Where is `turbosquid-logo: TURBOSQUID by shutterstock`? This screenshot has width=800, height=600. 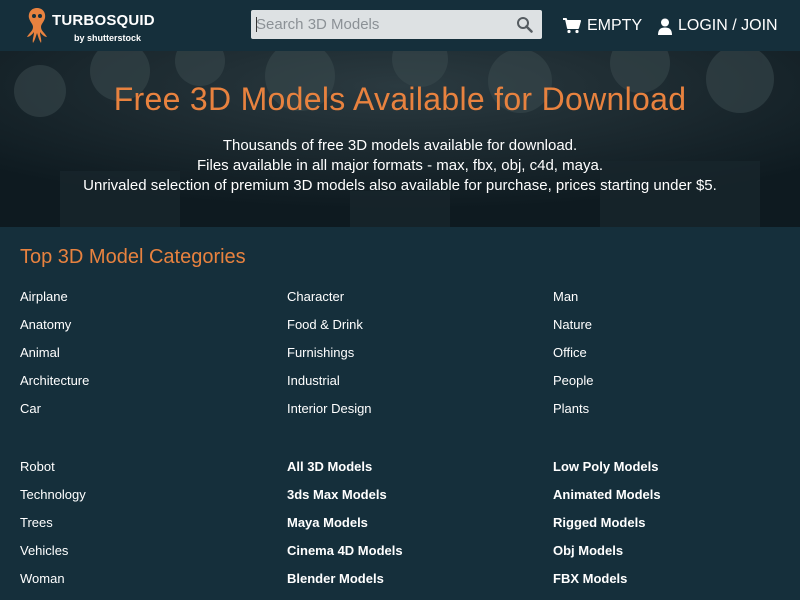 turbosquid-logo: TURBOSQUID by shutterstock is located at coordinates (89, 26).